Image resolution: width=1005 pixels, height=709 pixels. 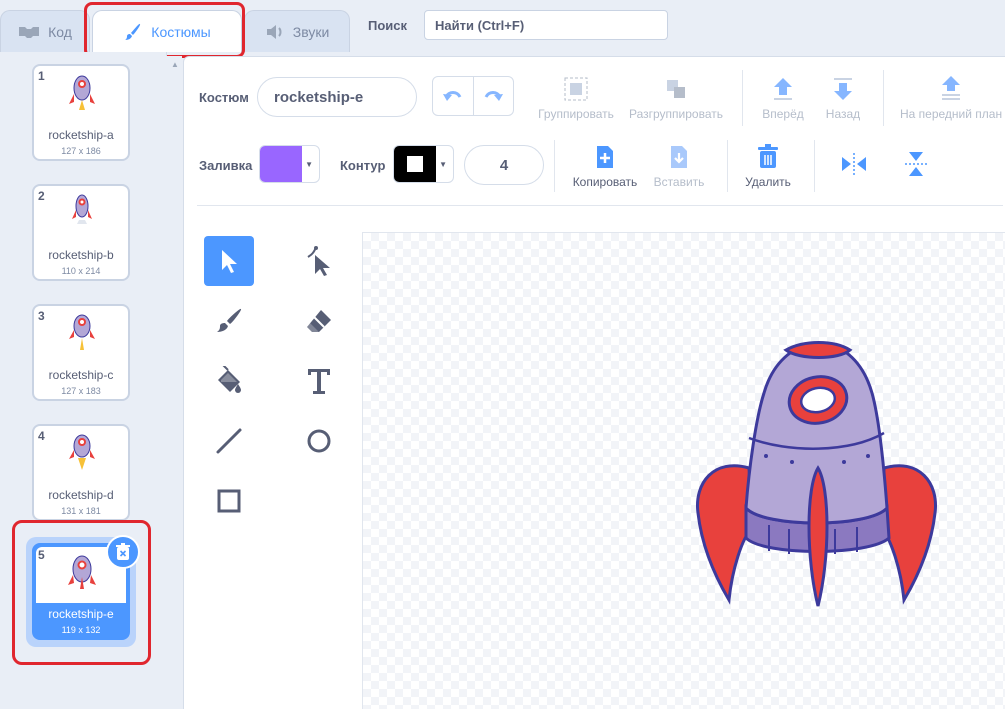 I want to click on circle-tool, so click(x=319, y=441).